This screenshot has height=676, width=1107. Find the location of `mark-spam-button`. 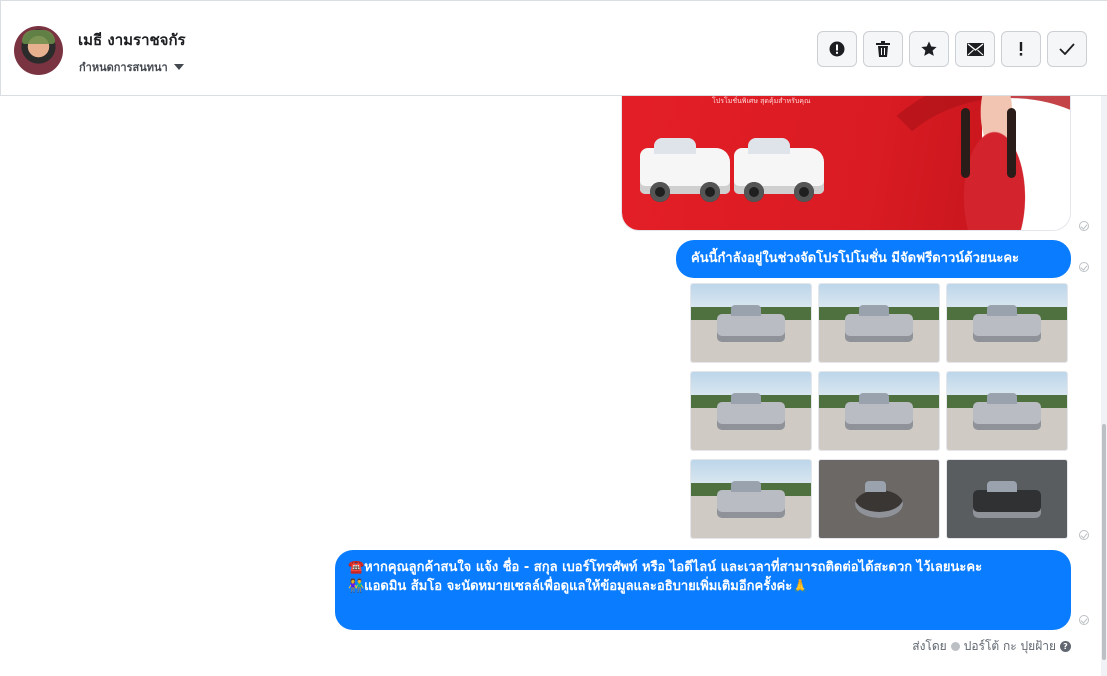

mark-spam-button is located at coordinates (837, 49).